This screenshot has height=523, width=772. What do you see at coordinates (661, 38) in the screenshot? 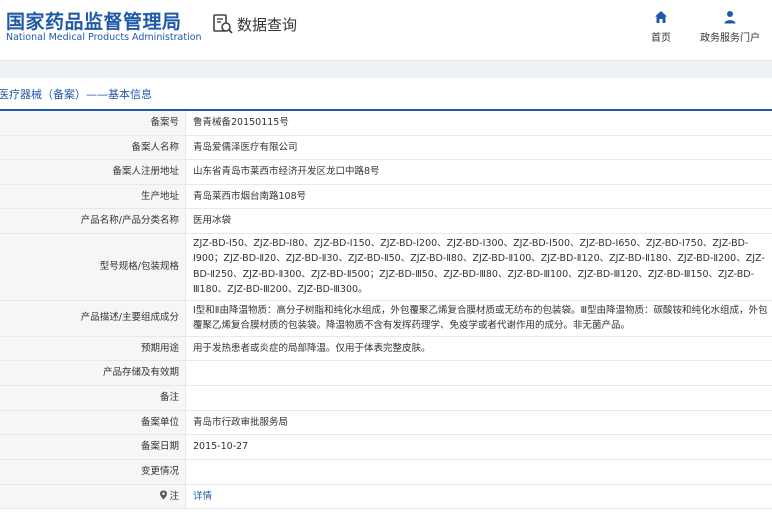
I see `nav-home-label: 首页` at bounding box center [661, 38].